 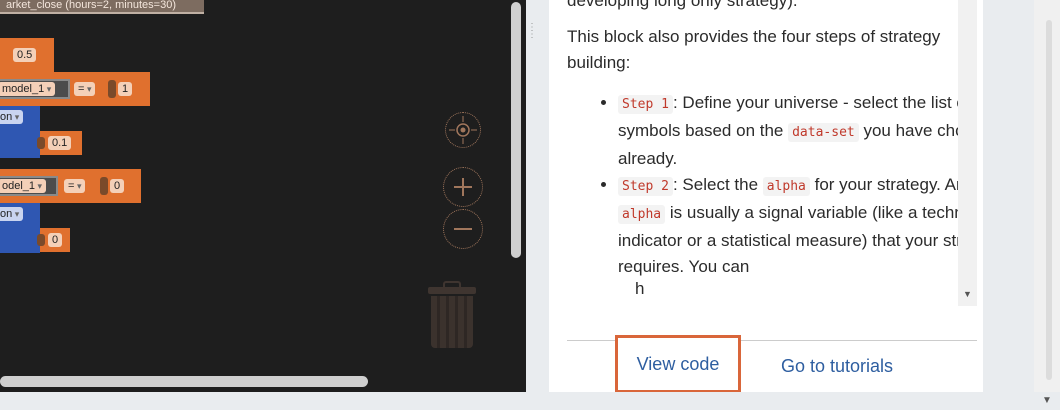 I want to click on operator-2-label: =, so click(x=71, y=186).